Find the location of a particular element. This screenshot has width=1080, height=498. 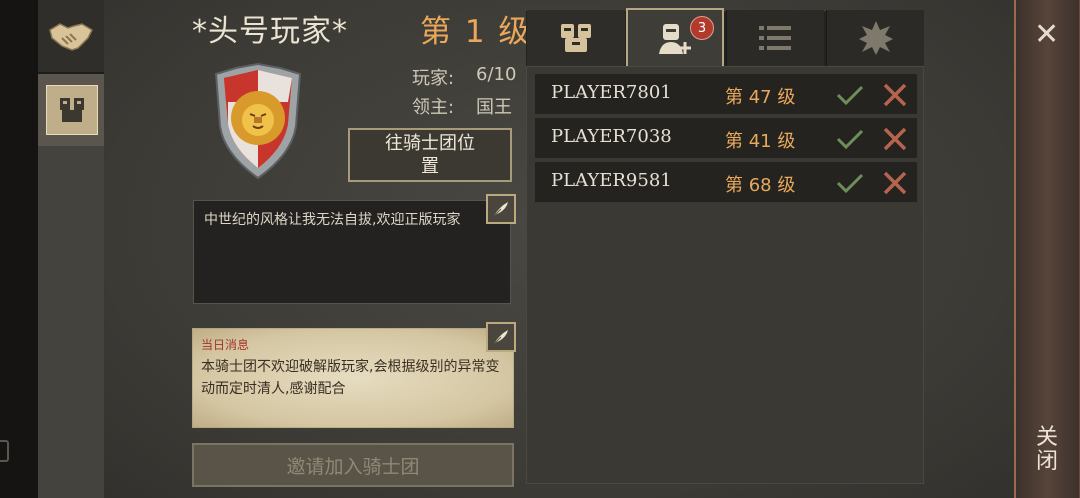

players-value: 6/10 is located at coordinates (496, 74).